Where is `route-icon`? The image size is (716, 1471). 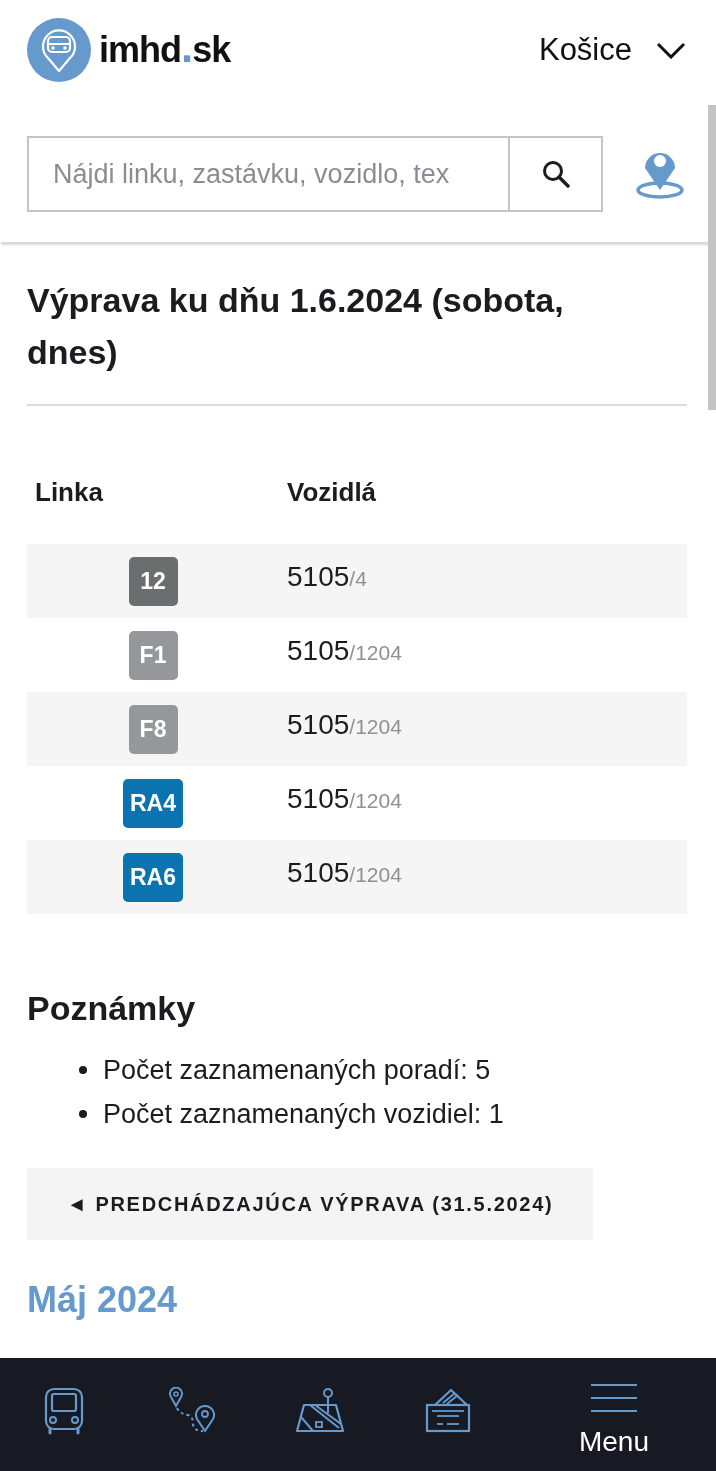 route-icon is located at coordinates (192, 1410).